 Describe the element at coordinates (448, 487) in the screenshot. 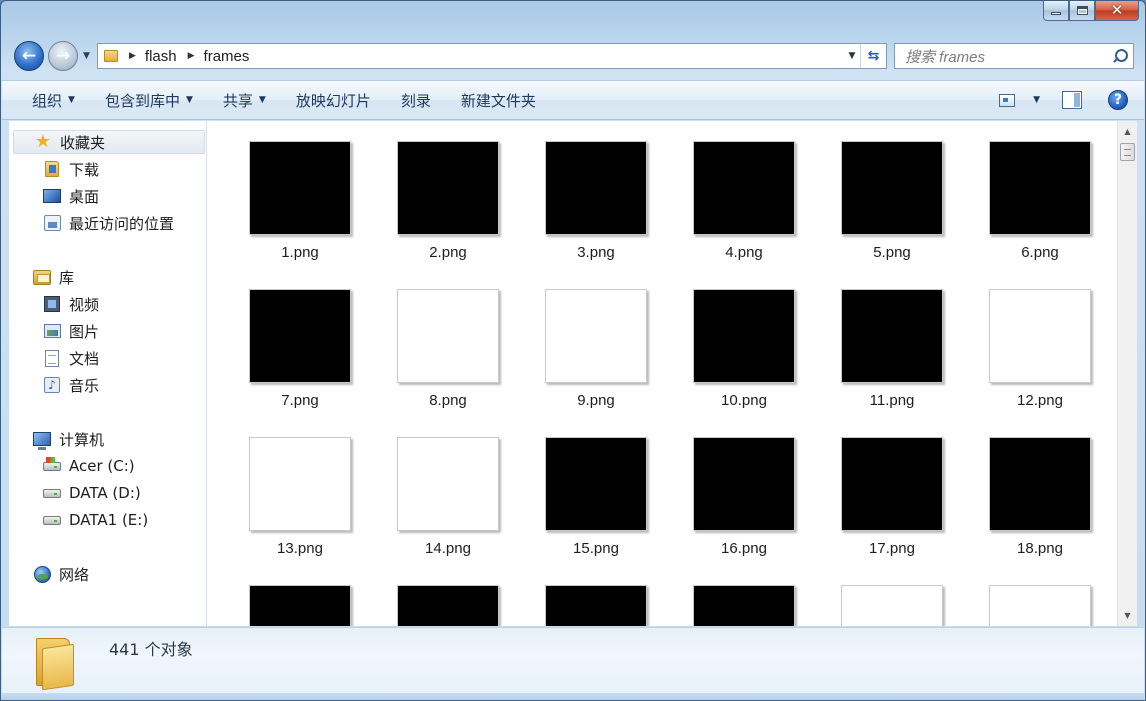

I see `file-item: 14.png` at that location.